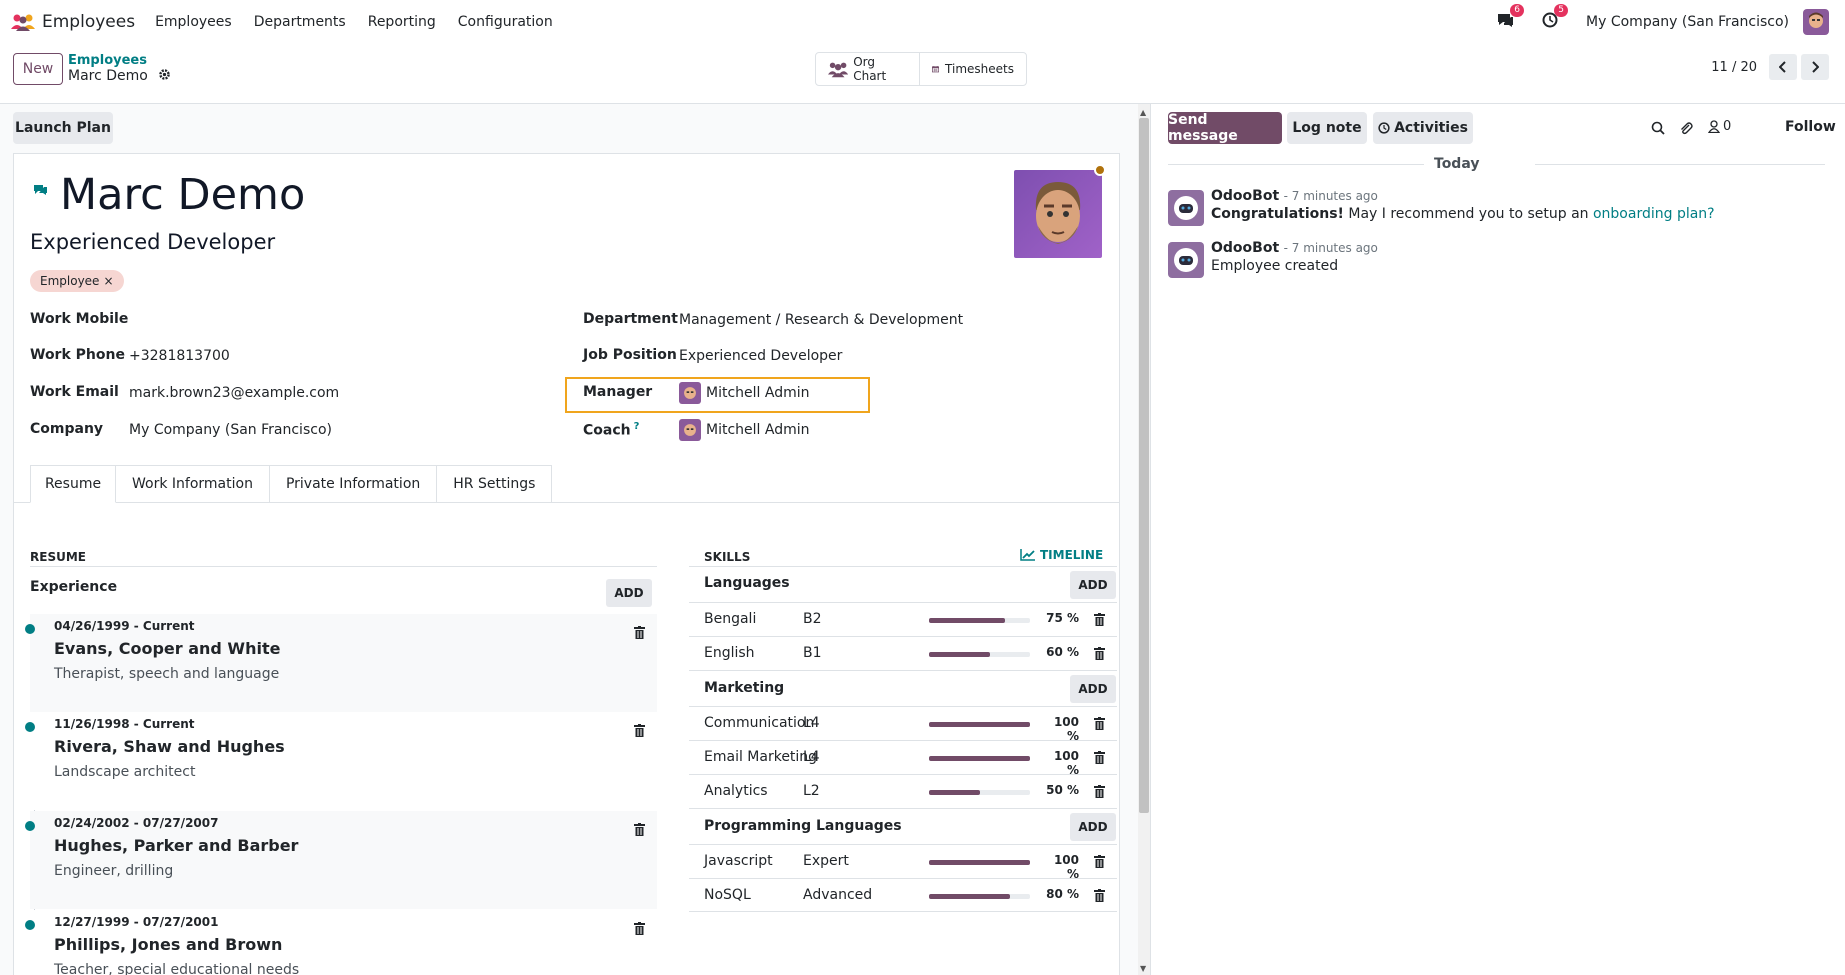 This screenshot has height=975, width=1845. I want to click on new-button: New, so click(38, 69).